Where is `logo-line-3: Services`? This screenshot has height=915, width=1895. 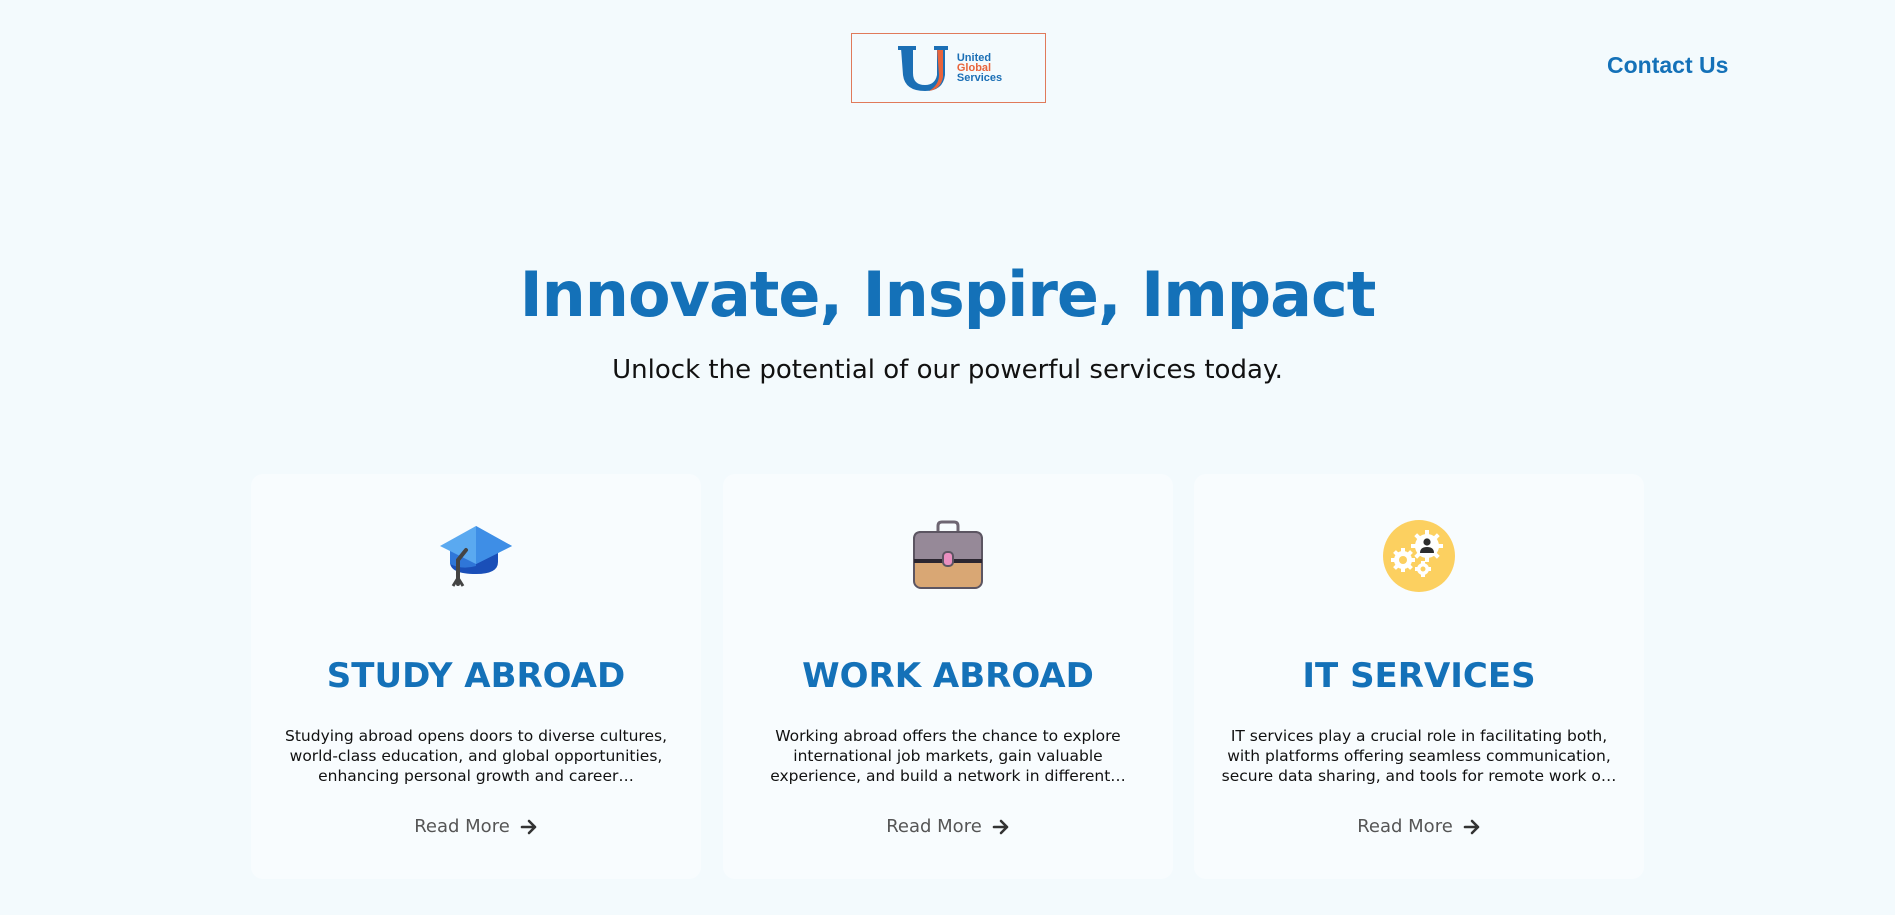
logo-line-3: Services is located at coordinates (979, 78).